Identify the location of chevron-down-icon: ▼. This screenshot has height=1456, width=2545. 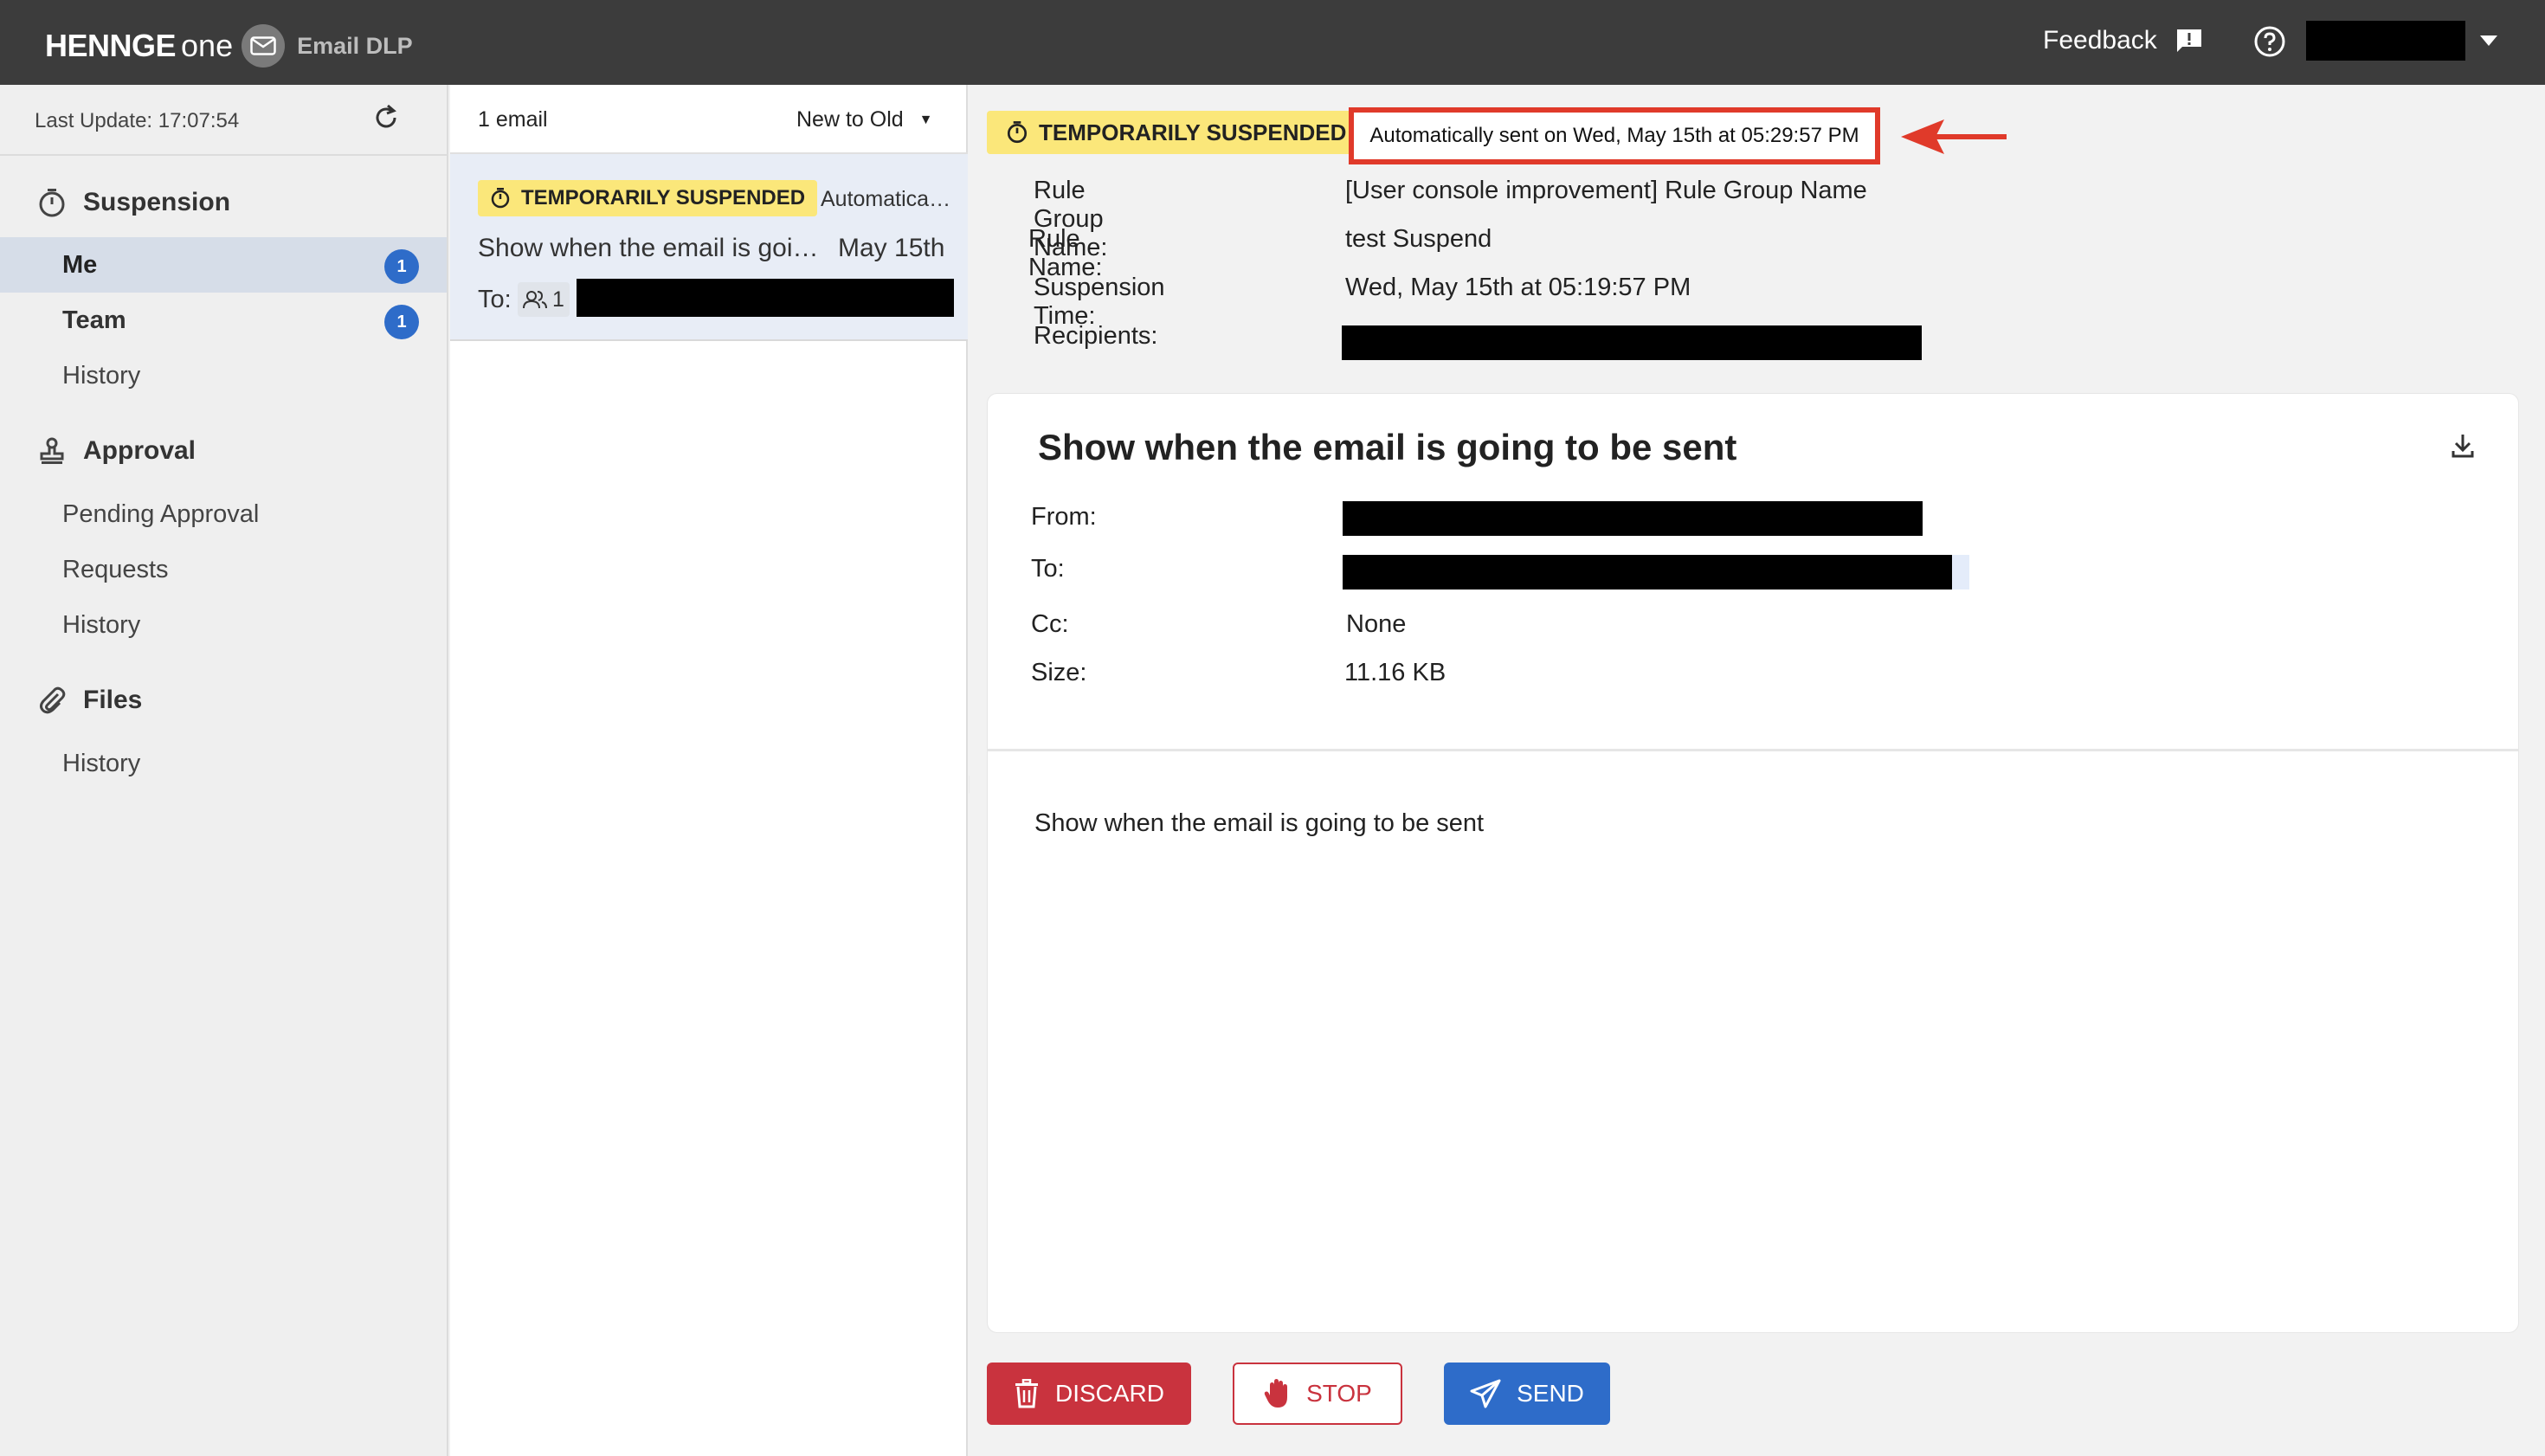
(926, 119).